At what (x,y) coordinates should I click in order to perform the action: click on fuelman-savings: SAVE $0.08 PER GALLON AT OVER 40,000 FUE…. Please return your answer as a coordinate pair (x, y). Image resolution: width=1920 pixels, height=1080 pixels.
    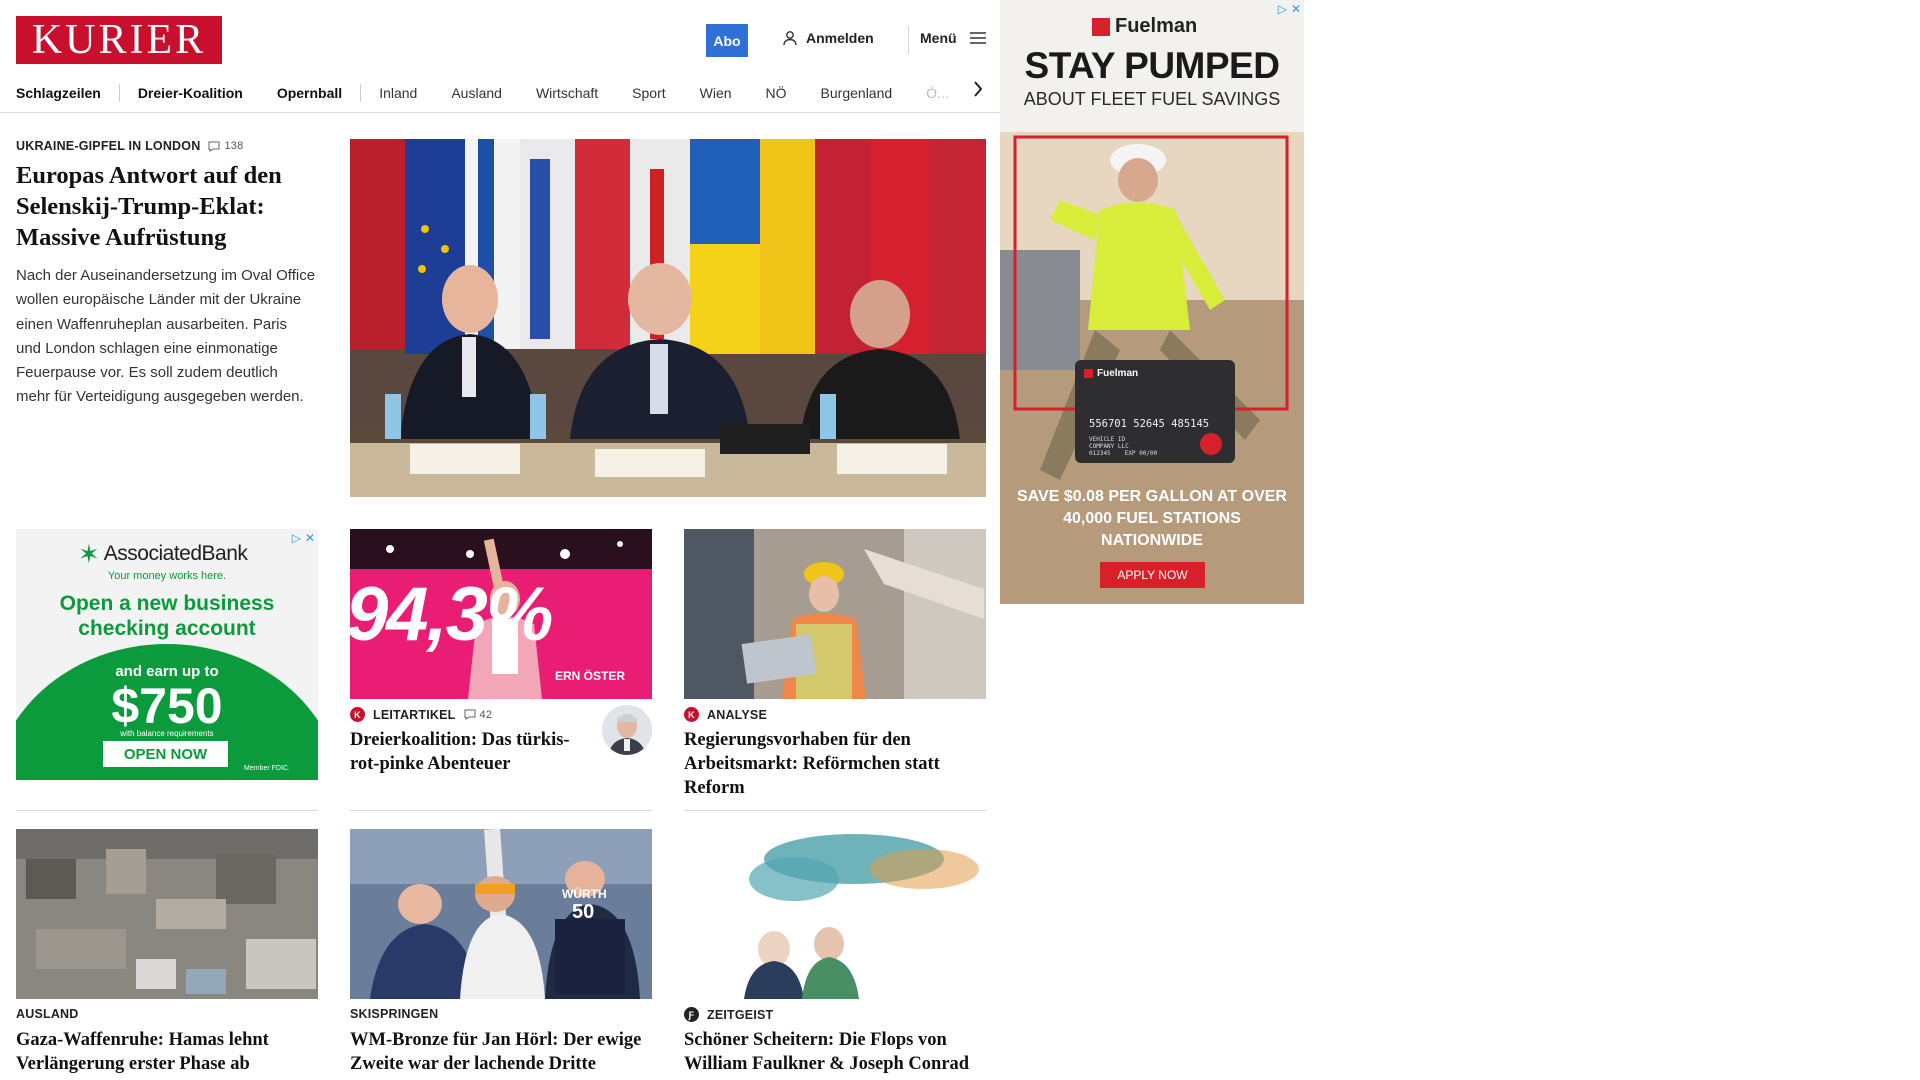
    Looking at the image, I should click on (1152, 518).